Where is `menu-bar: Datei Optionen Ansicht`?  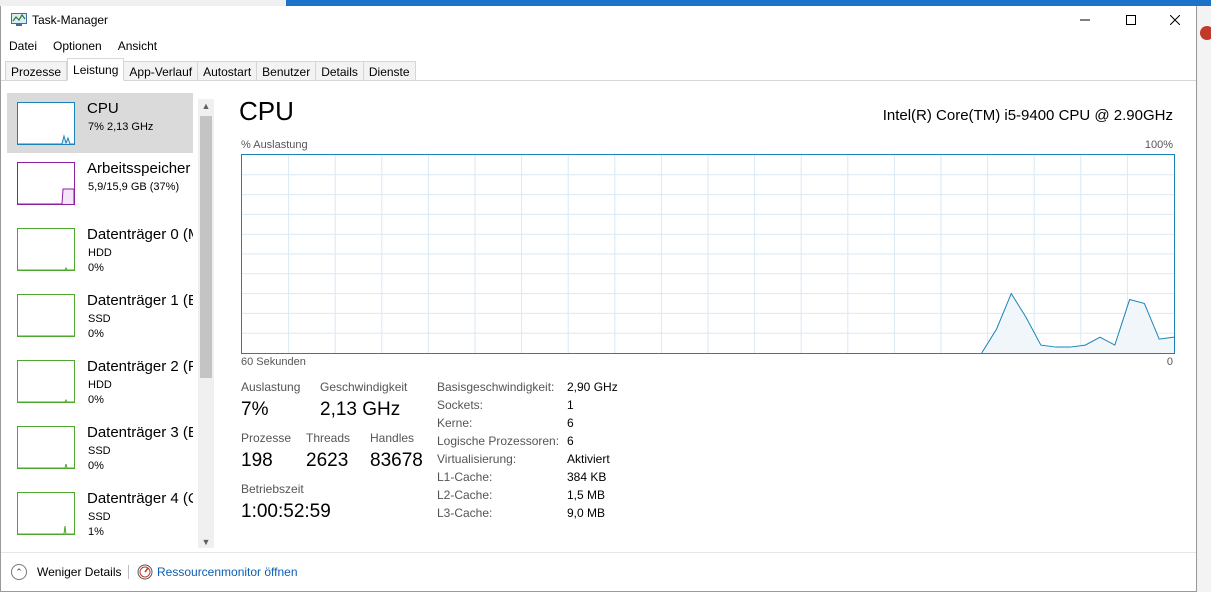 menu-bar: Datei Optionen Ansicht is located at coordinates (83, 46).